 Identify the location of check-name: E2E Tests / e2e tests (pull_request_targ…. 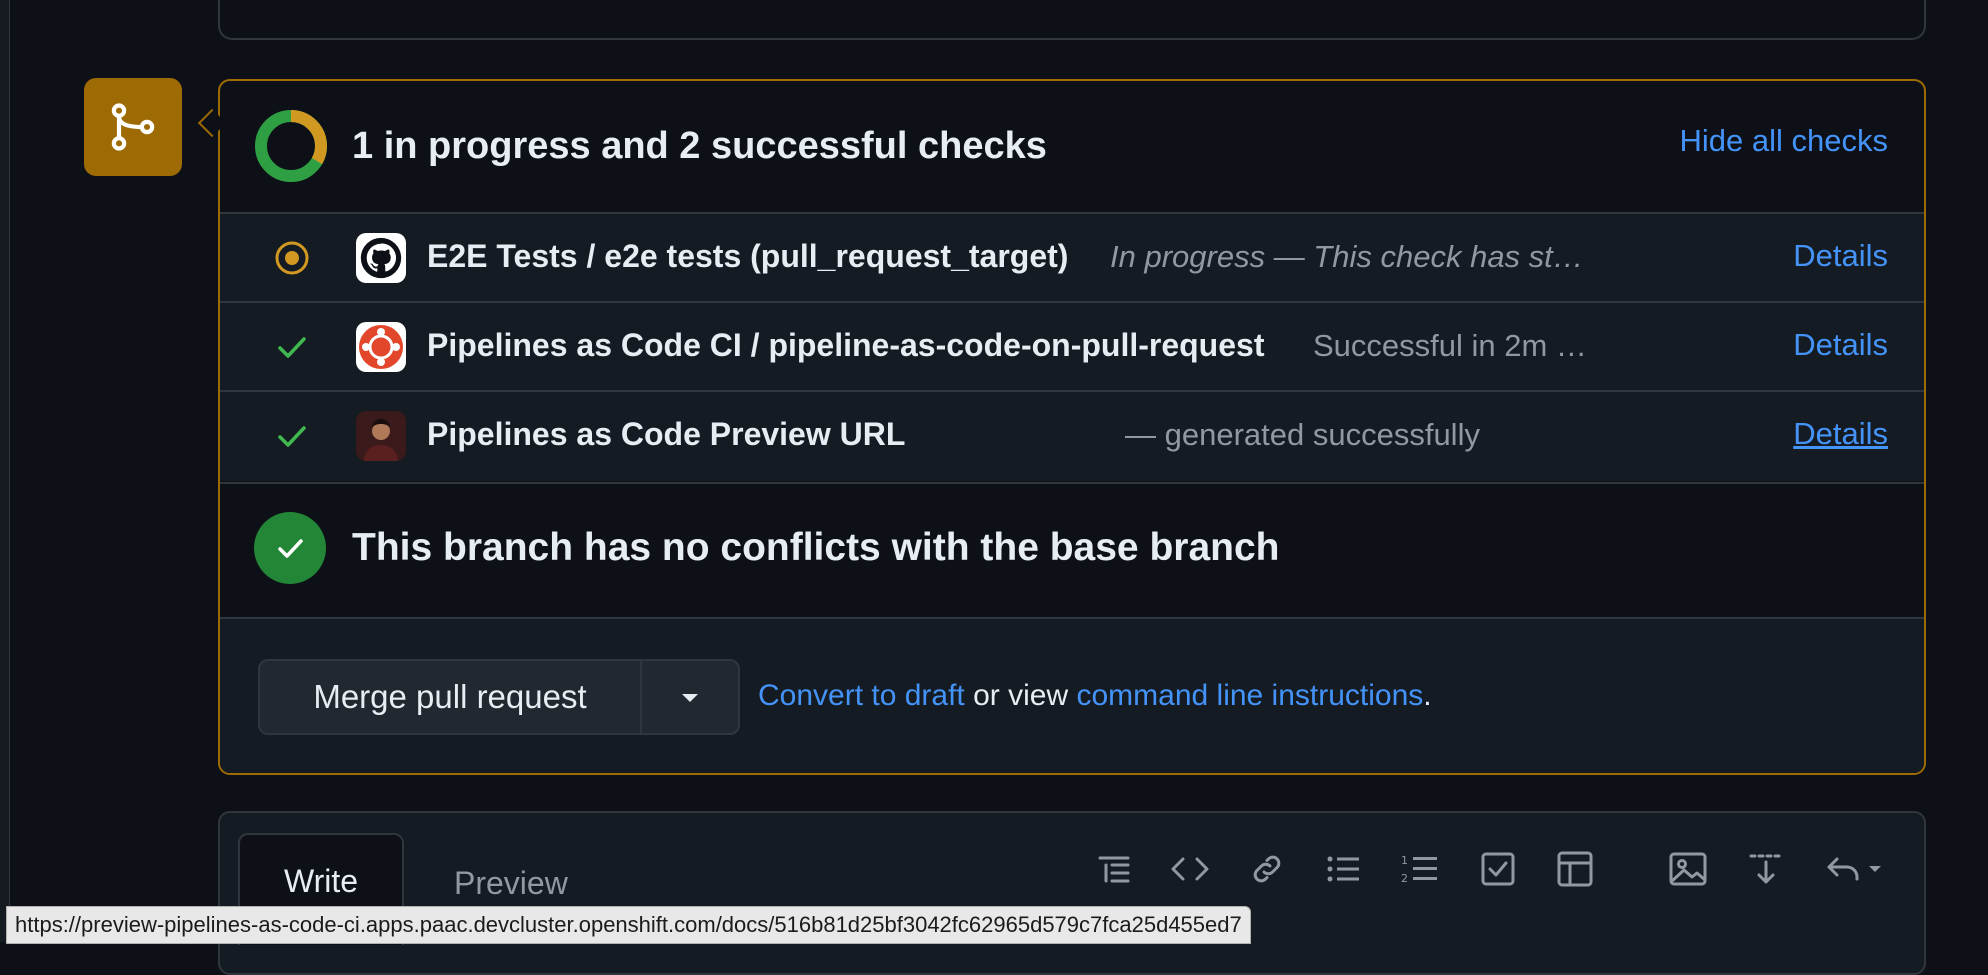
(748, 256).